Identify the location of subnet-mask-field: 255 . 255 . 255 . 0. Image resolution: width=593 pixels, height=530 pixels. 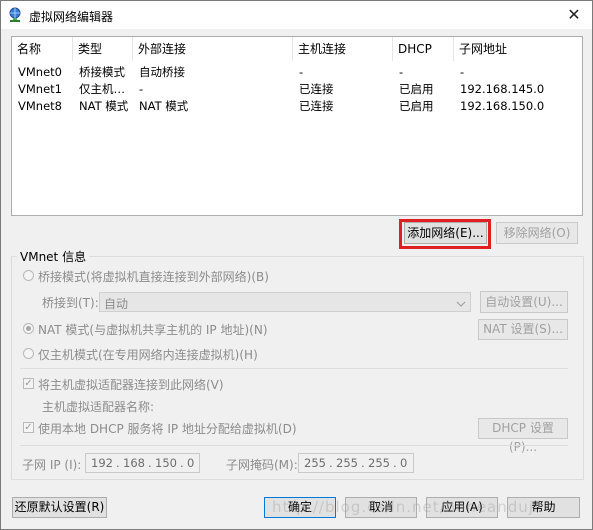
(356, 463).